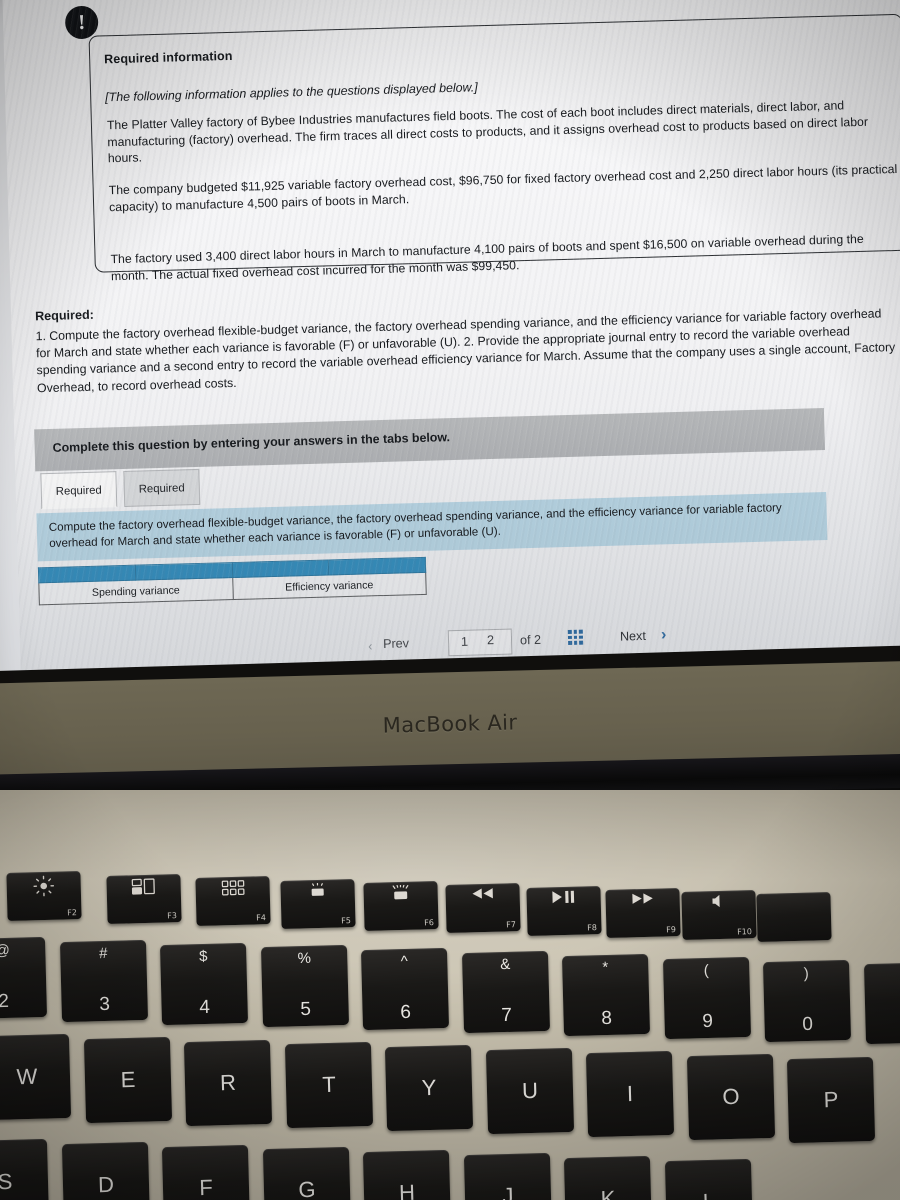 Image resolution: width=900 pixels, height=1200 pixels. Describe the element at coordinates (103, 953) in the screenshot. I see `key-shift-label: #` at that location.